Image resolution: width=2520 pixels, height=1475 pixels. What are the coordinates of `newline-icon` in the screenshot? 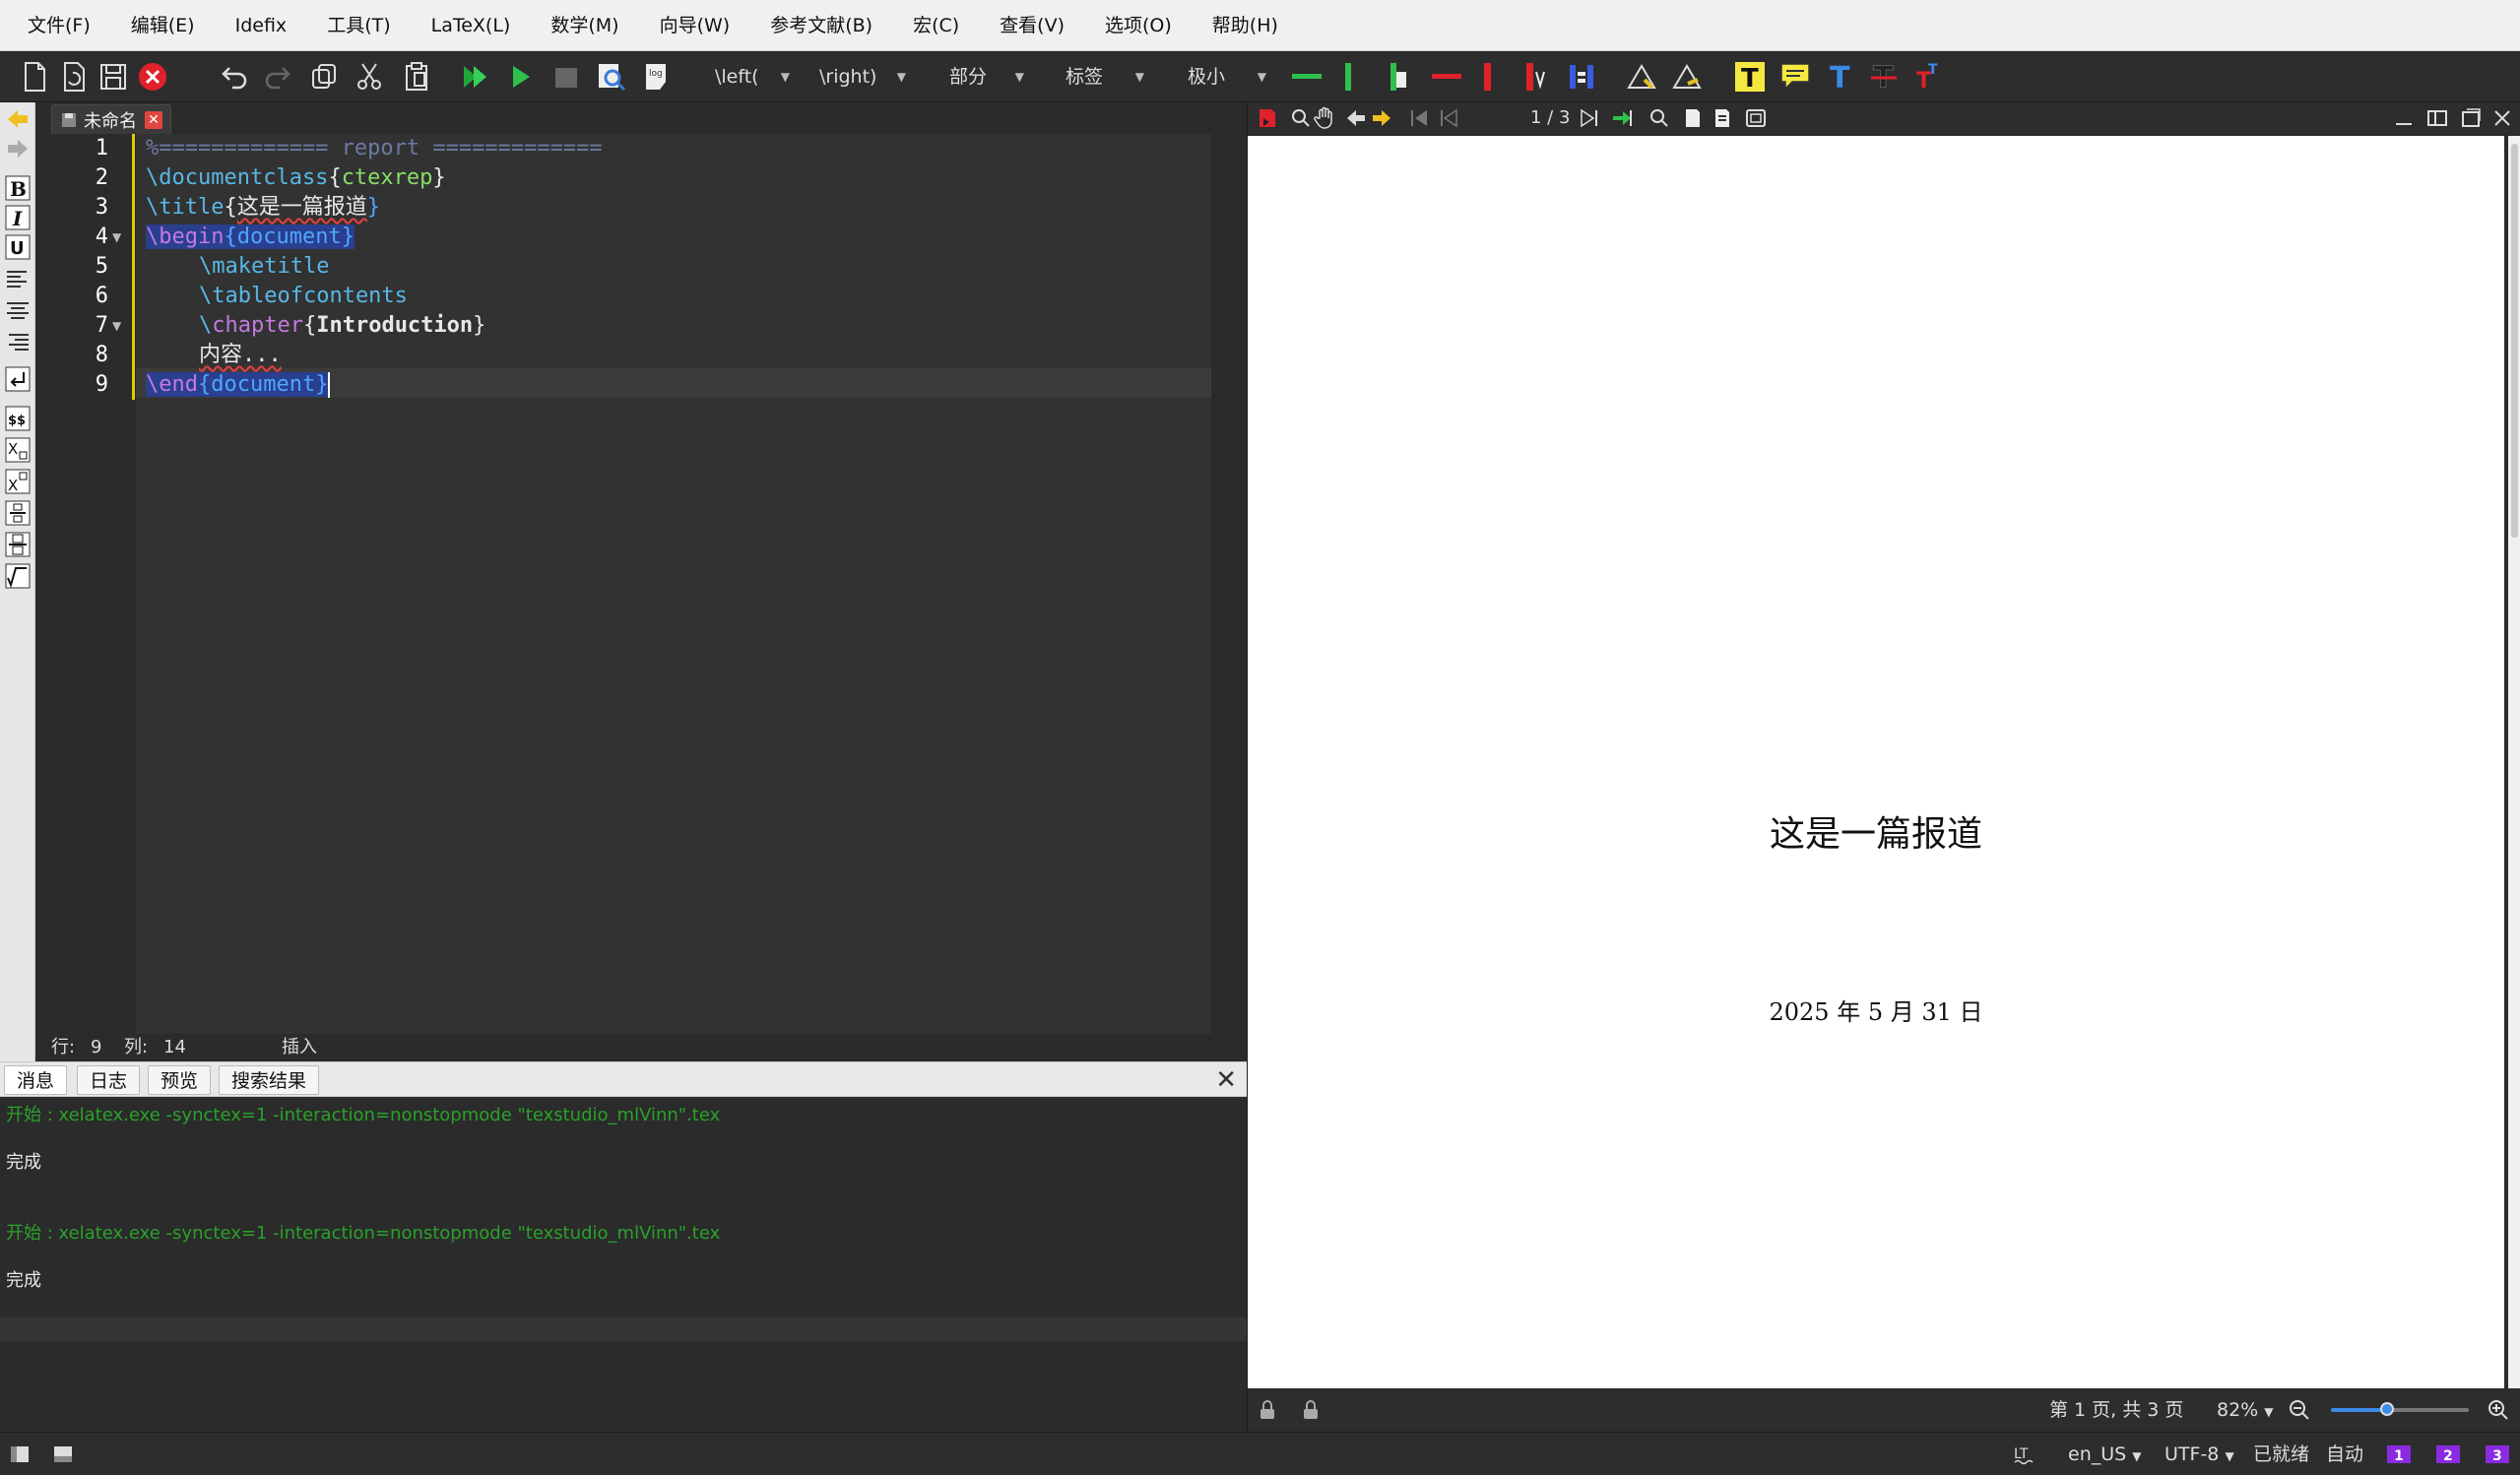 It's located at (18, 379).